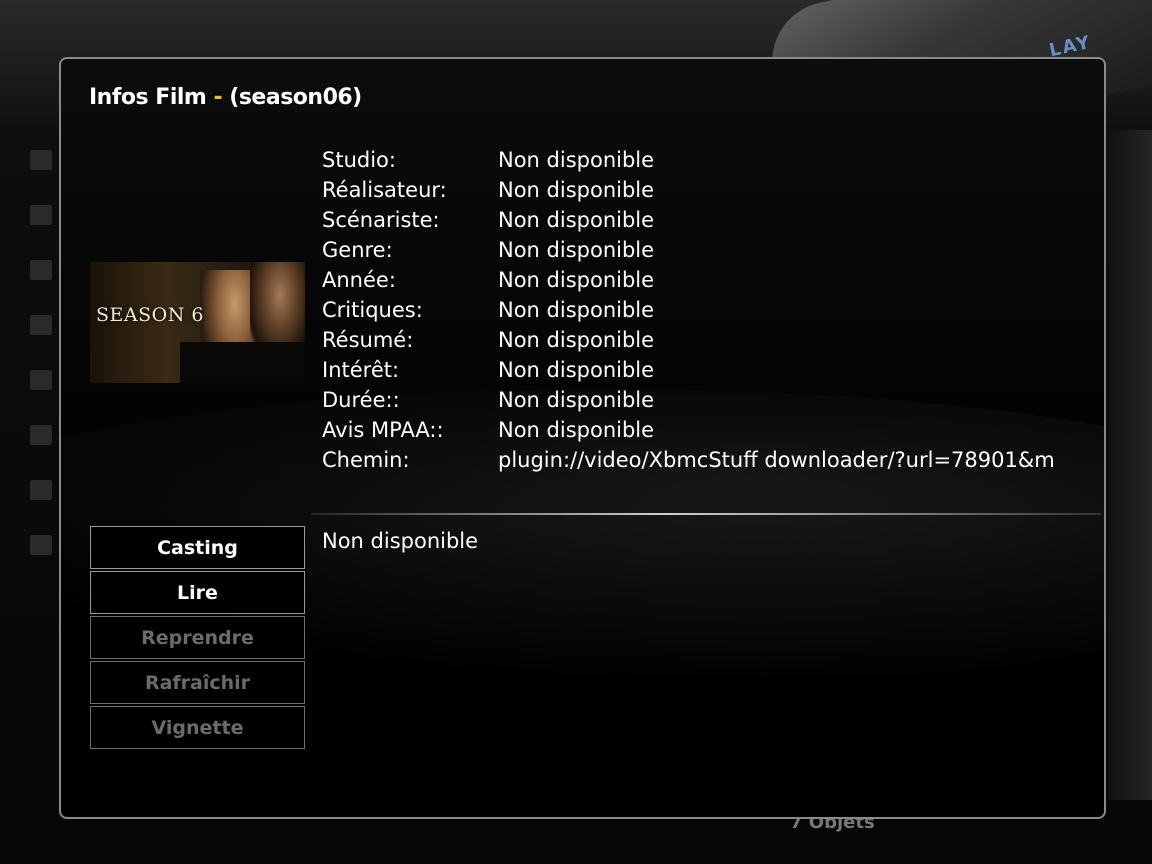 The height and width of the screenshot is (864, 1152). I want to click on detail-label: Durée::, so click(361, 400).